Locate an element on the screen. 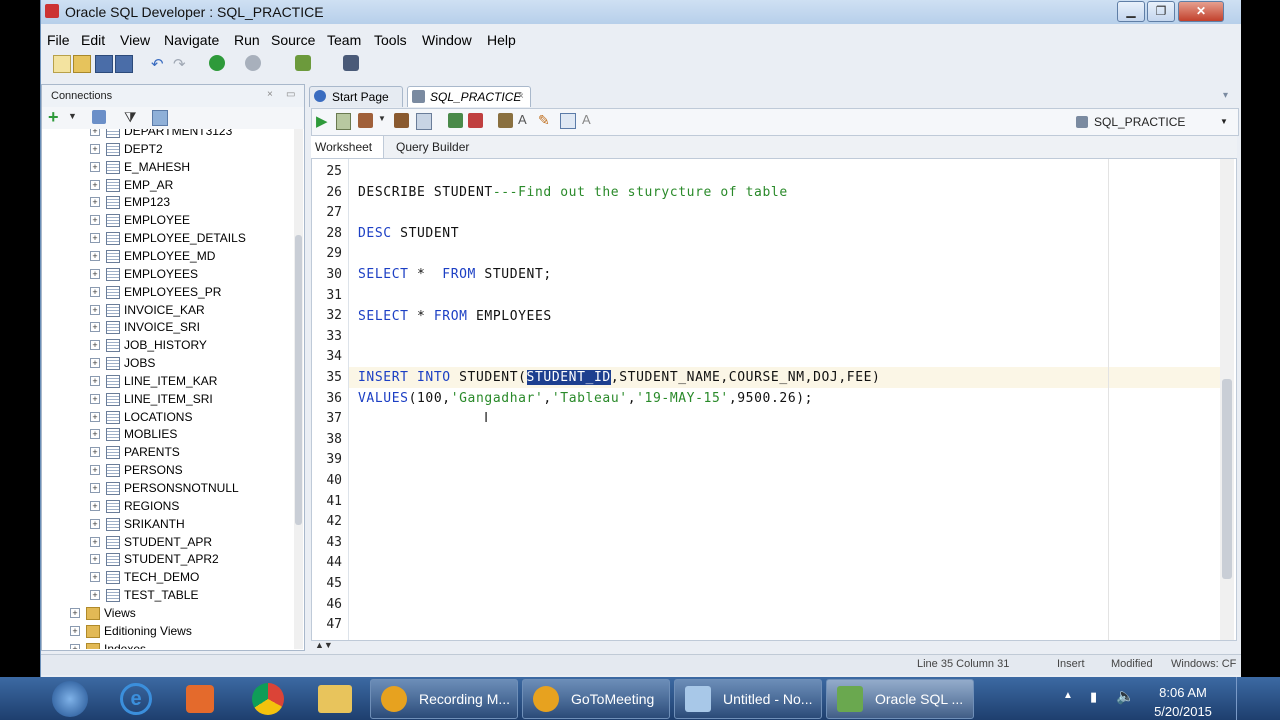 This screenshot has width=1280, height=720. close-button: ✕ is located at coordinates (1201, 11).